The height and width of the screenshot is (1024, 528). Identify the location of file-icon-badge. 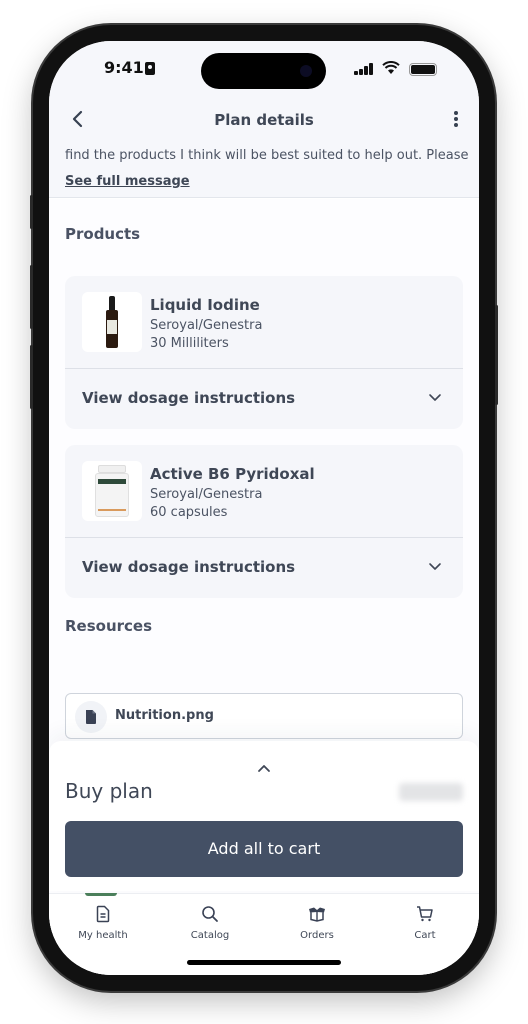
(91, 717).